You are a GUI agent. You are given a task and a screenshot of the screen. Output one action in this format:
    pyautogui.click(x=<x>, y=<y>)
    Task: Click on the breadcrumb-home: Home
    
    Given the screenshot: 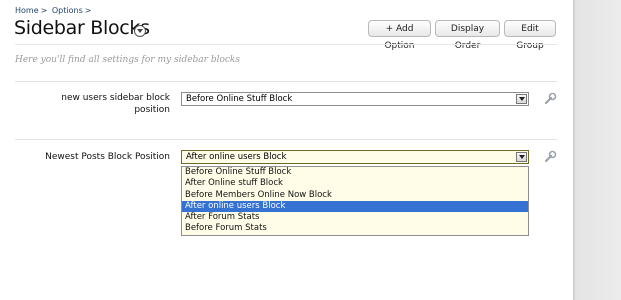 What is the action you would take?
    pyautogui.click(x=27, y=10)
    